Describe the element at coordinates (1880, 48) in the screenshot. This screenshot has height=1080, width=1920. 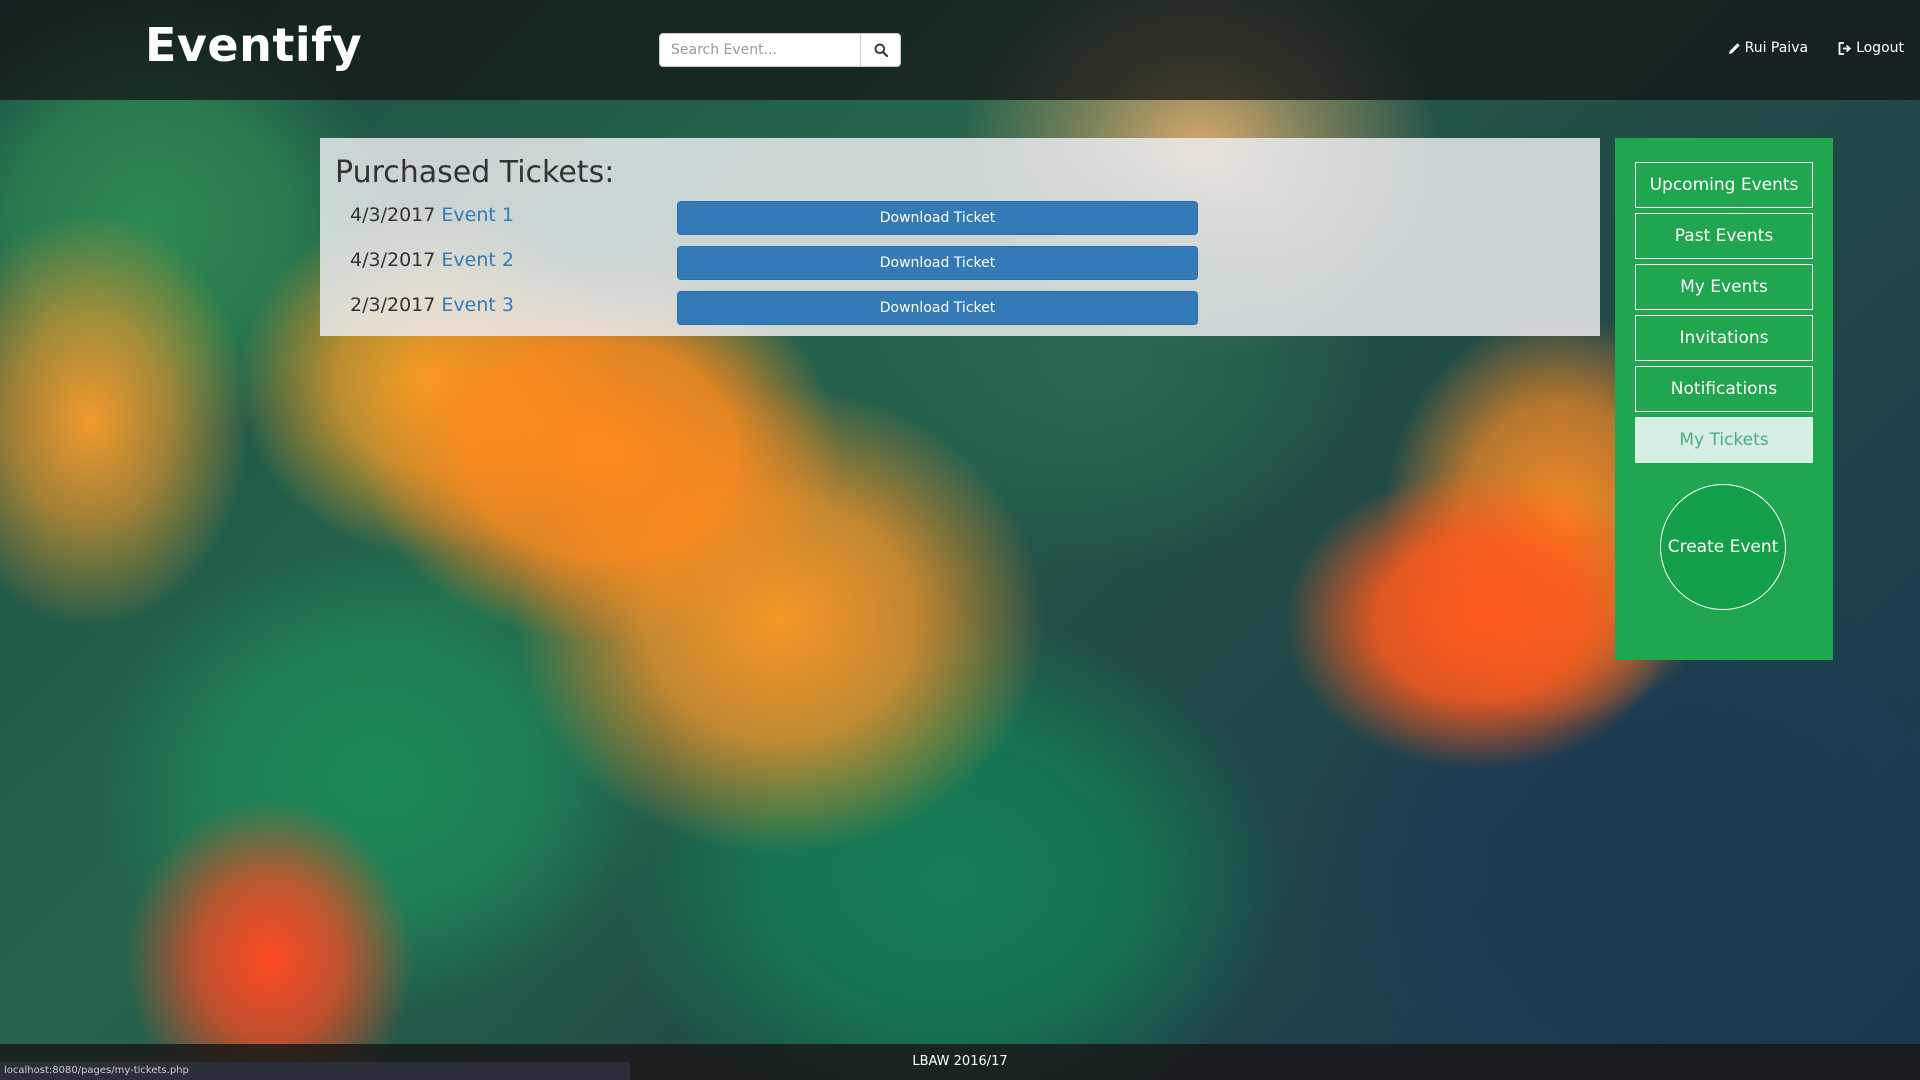
I see `logout-label: Logout` at that location.